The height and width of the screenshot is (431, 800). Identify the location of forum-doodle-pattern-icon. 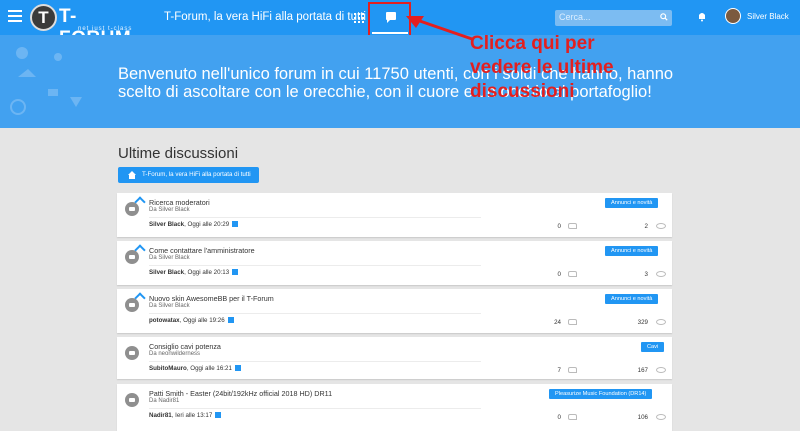
(46, 81).